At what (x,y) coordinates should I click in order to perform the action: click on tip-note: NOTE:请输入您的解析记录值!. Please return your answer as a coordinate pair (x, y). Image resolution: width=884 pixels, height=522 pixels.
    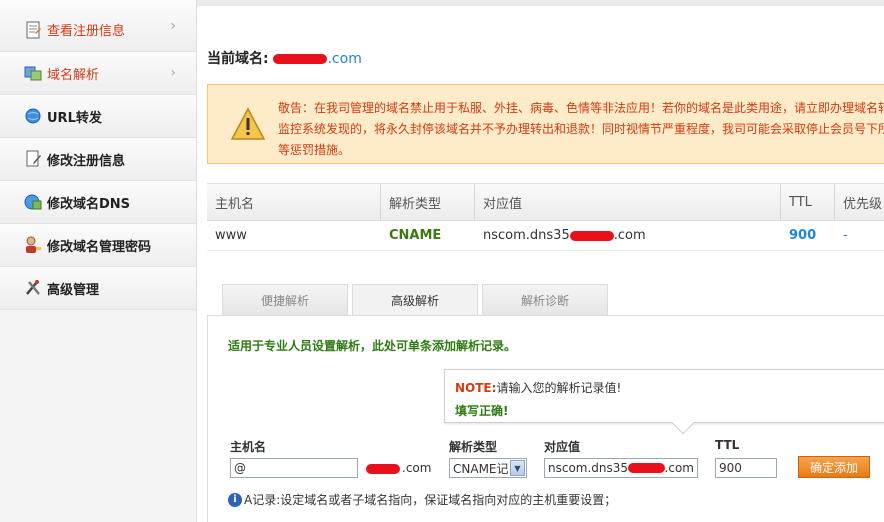
    Looking at the image, I should click on (538, 387).